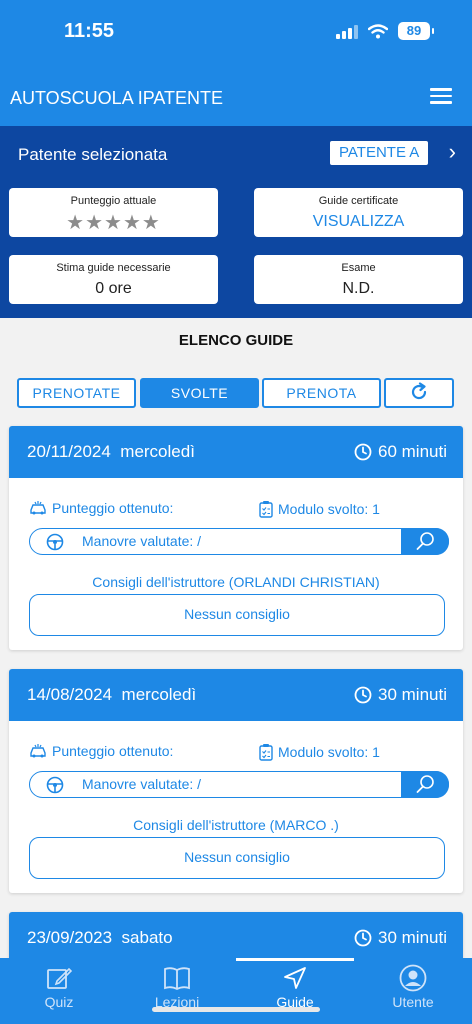 The height and width of the screenshot is (1024, 472). Describe the element at coordinates (441, 96) in the screenshot. I see `menu-icon` at that location.